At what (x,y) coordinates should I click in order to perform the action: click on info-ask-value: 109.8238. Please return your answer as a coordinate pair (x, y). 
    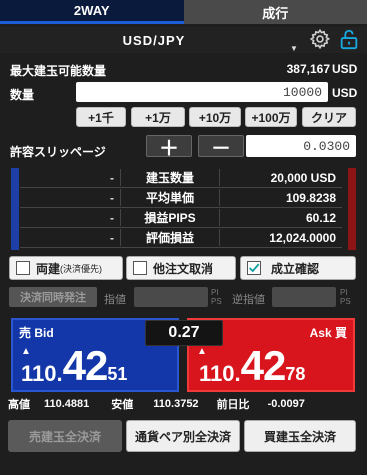
    Looking at the image, I should click on (310, 197).